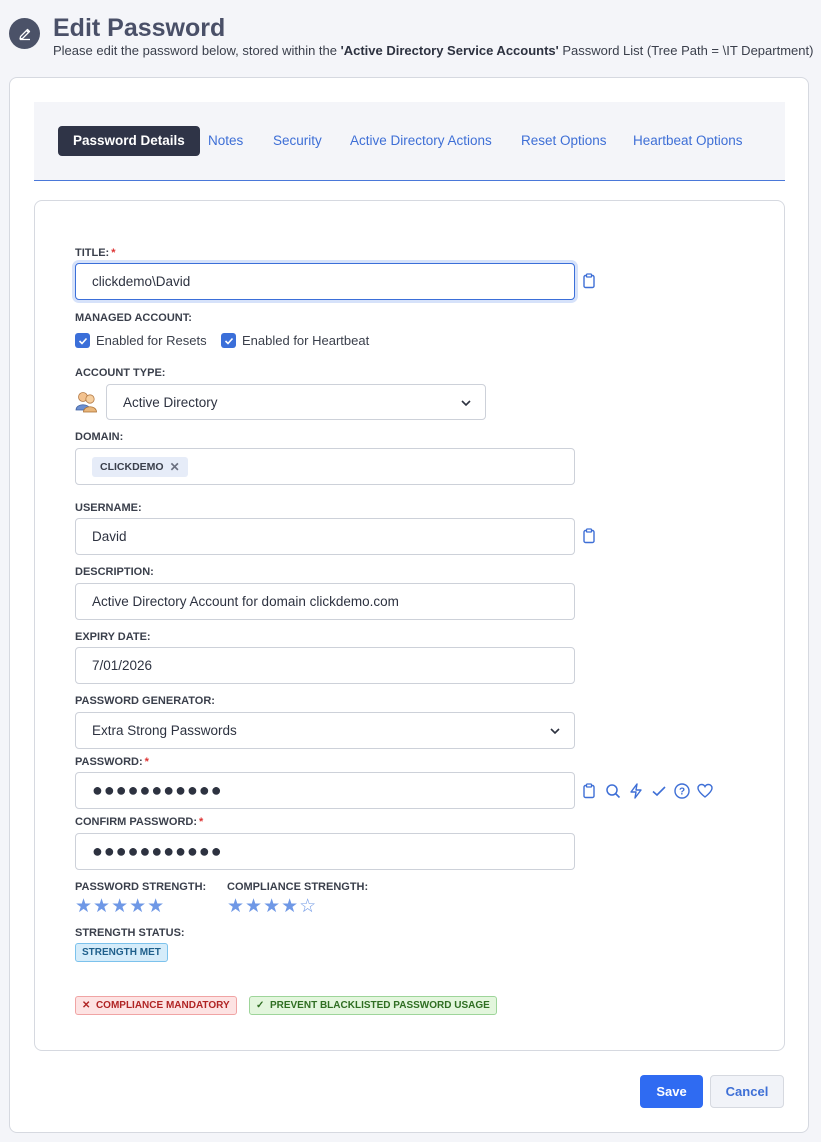  I want to click on prevent-blacklisted-badge: ✓ PREVENT BLACKLISTED PASSWORD USAGE, so click(373, 1005).